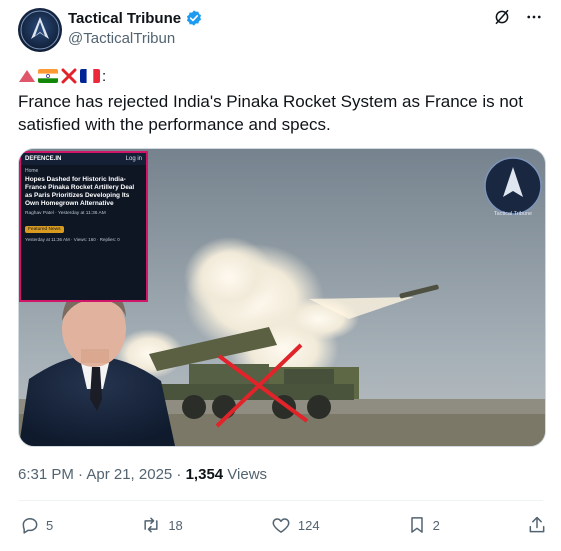 Image resolution: width=561 pixels, height=551 pixels. Describe the element at coordinates (43, 159) in the screenshot. I see `inset-site-label: DEFENCE.IN` at that location.